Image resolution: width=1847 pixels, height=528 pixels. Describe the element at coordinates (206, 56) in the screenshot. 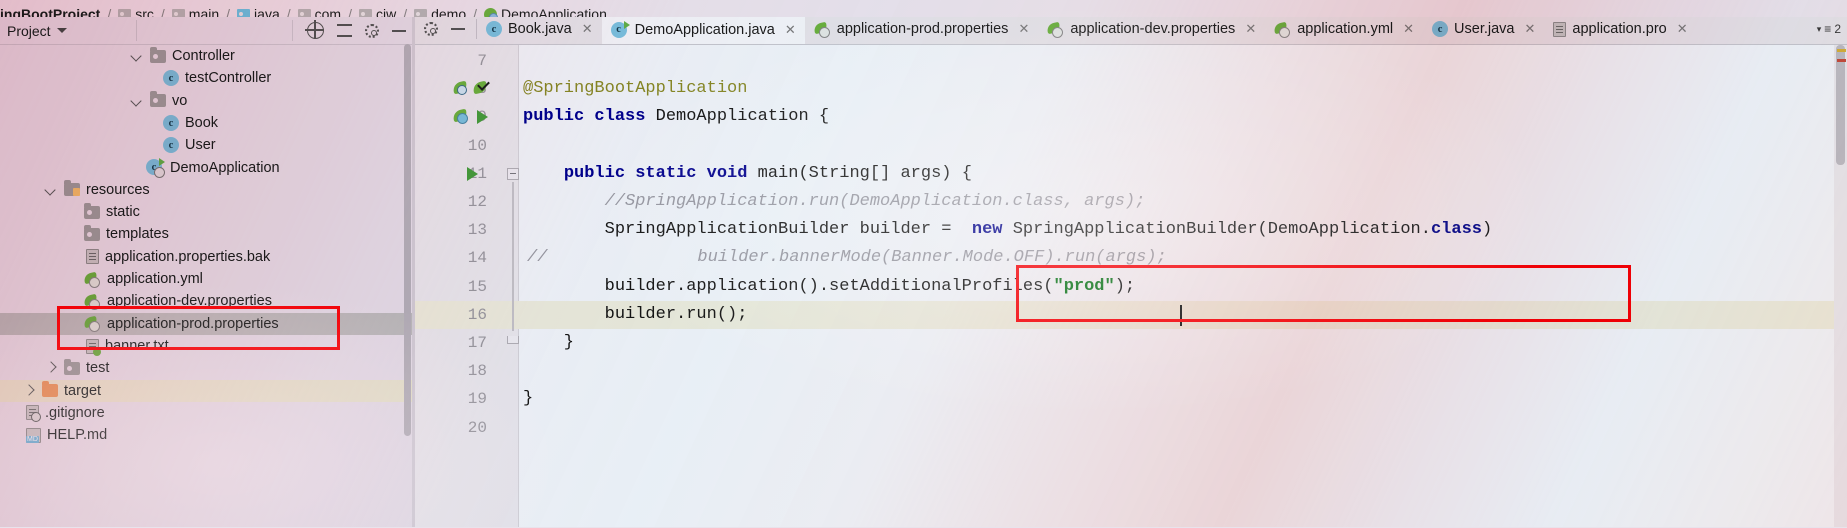

I see `tree-item: Controller` at that location.